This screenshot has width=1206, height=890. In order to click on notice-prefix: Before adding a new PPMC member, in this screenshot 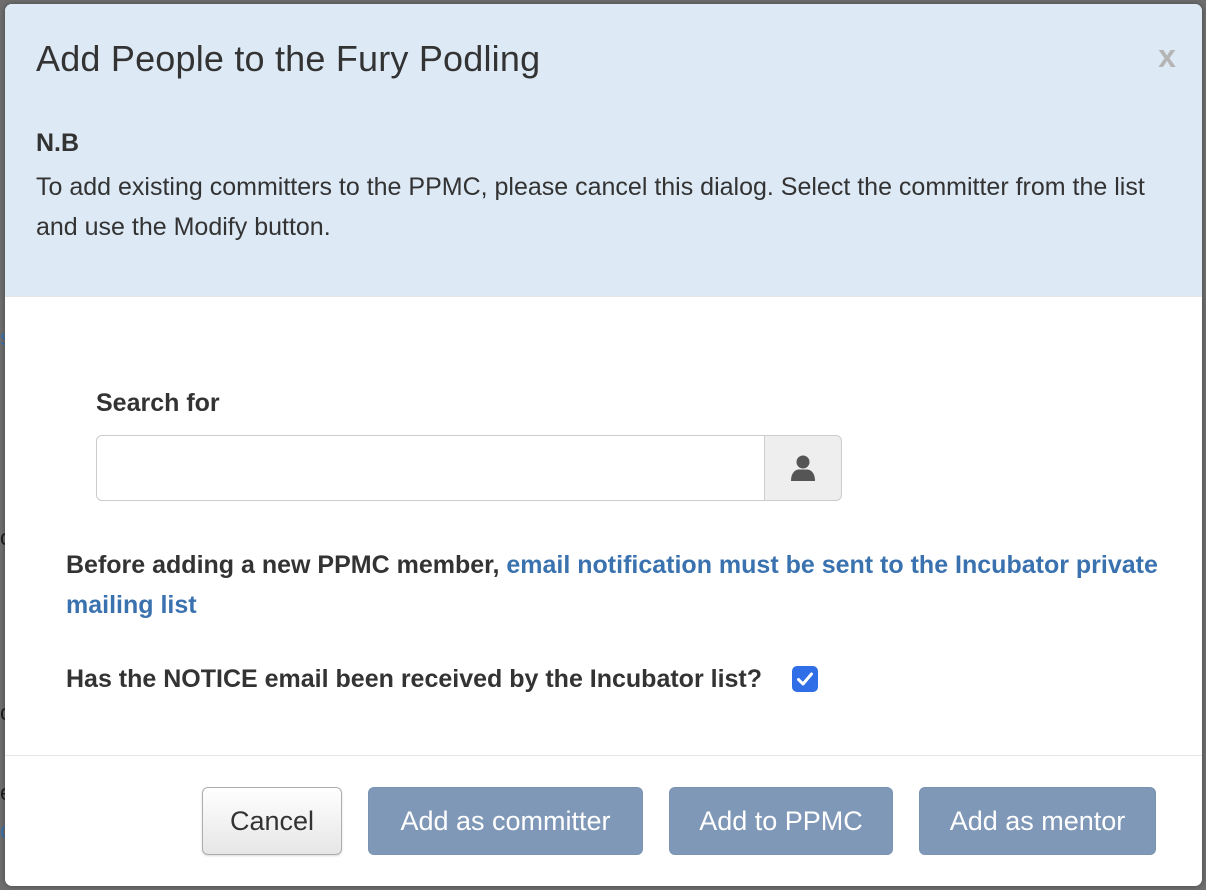, I will do `click(286, 565)`.